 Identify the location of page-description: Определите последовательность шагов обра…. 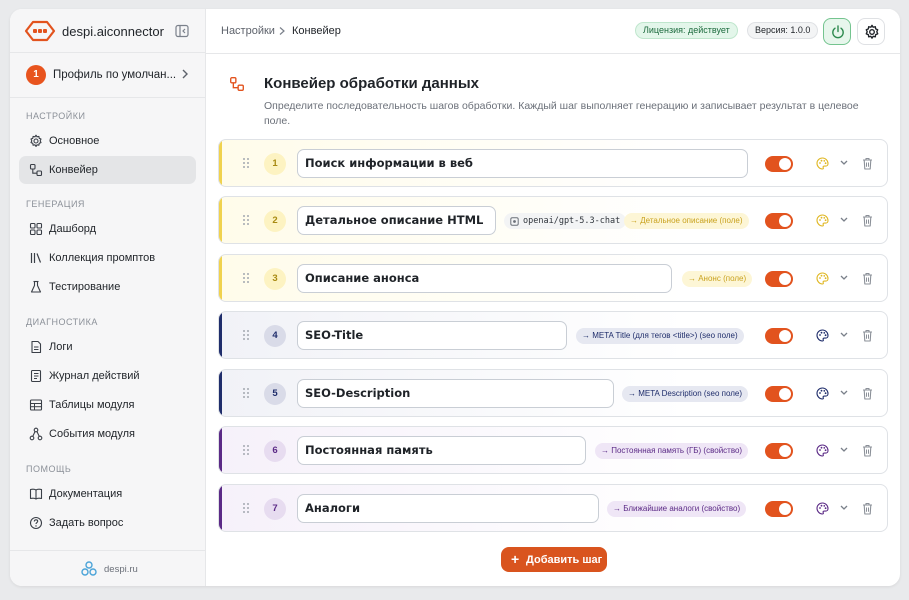
(561, 113).